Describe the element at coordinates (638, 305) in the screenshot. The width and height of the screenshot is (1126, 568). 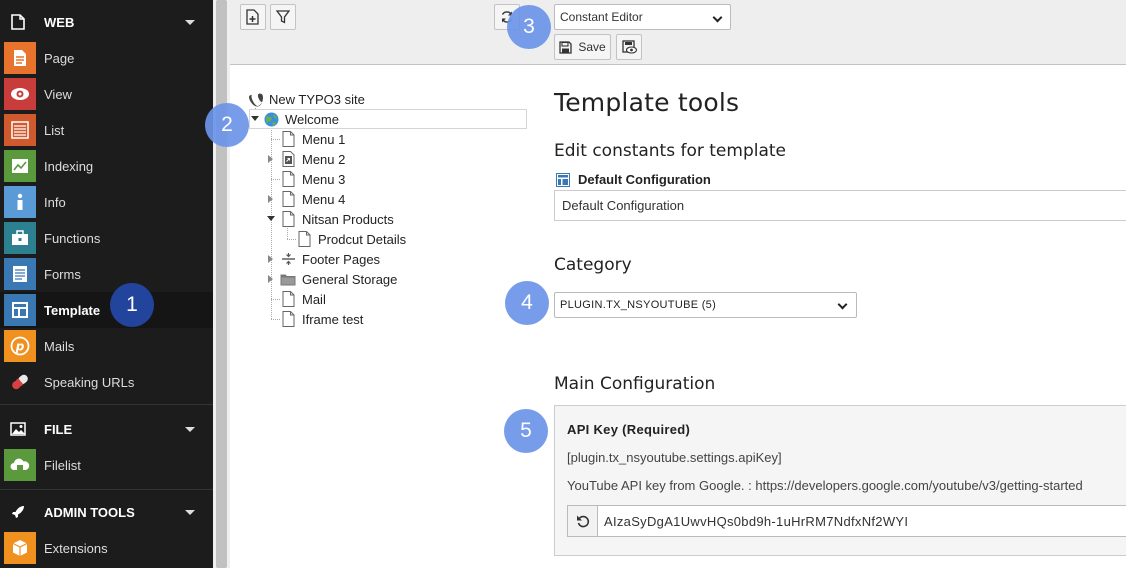
I see `category-select-value: PLUGIN.TX_NSYOUTUBE (5)` at that location.